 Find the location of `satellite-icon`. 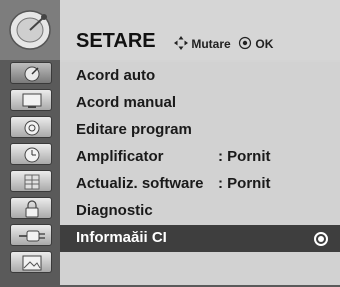

satellite-icon is located at coordinates (31, 73).